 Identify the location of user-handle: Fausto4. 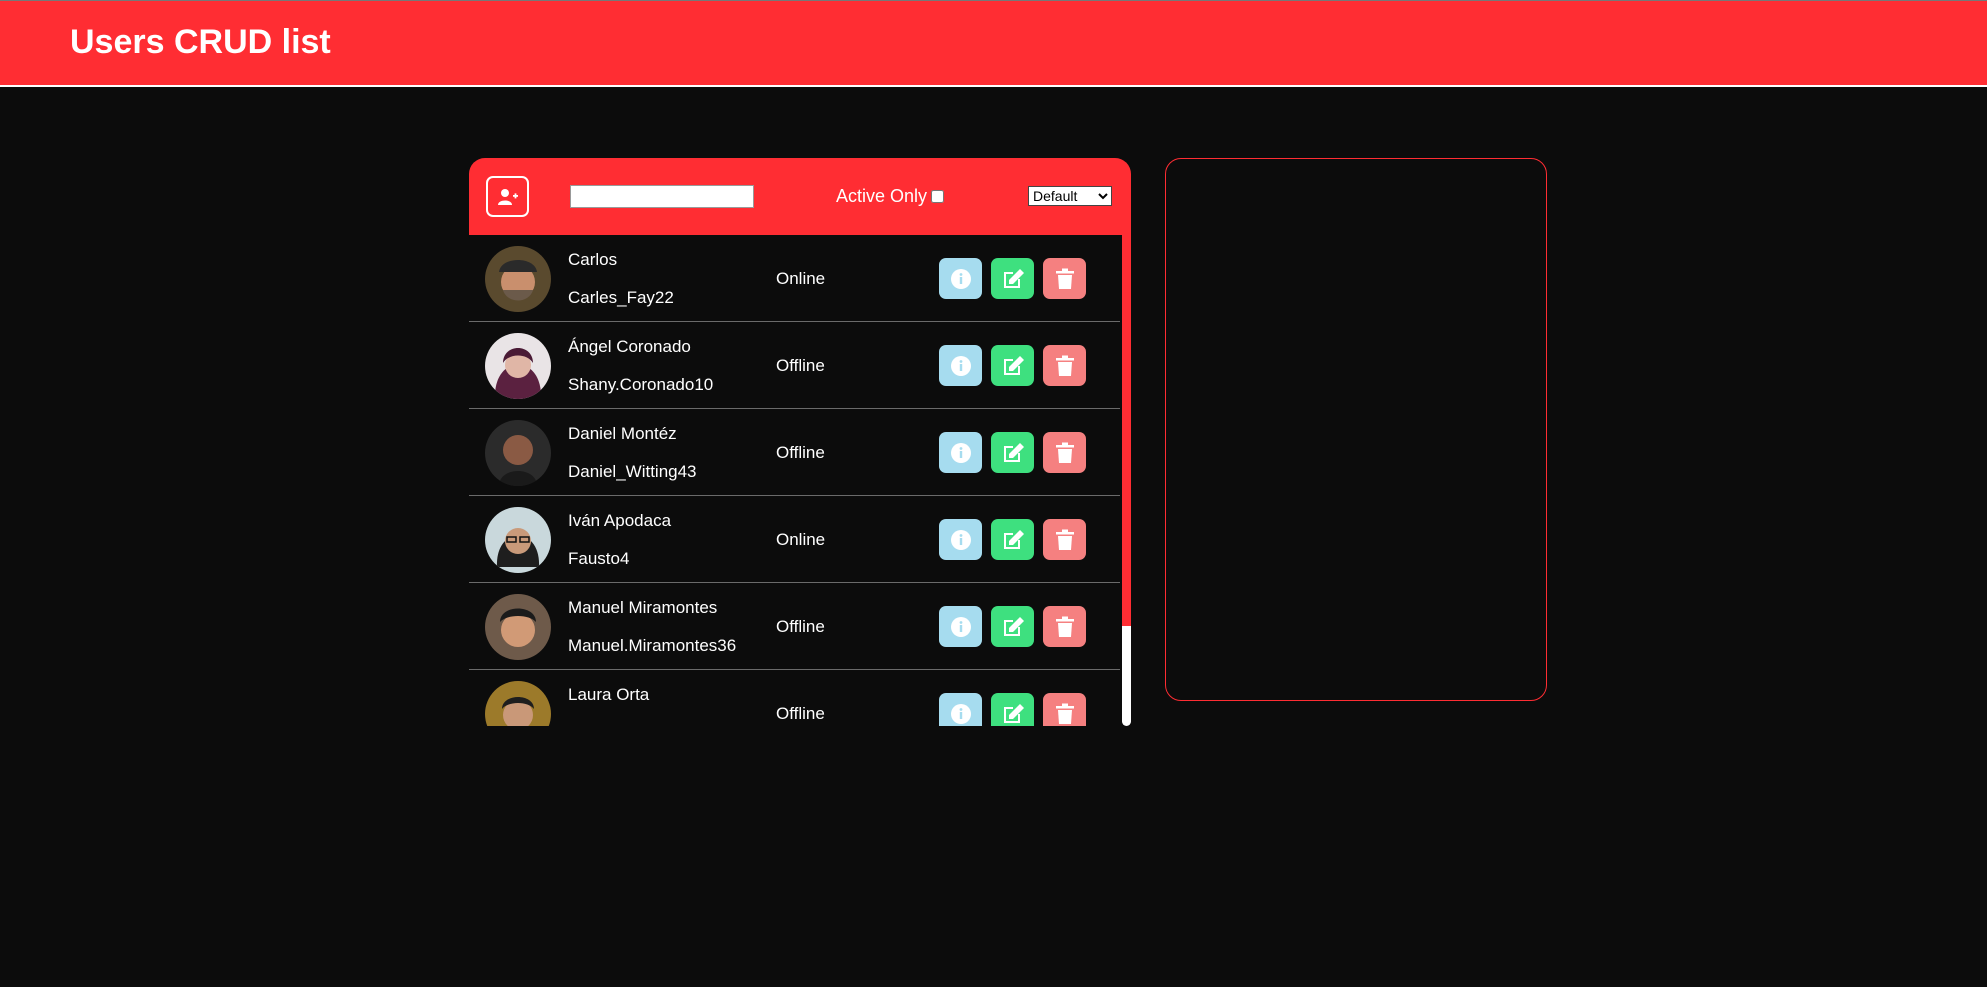
(599, 558).